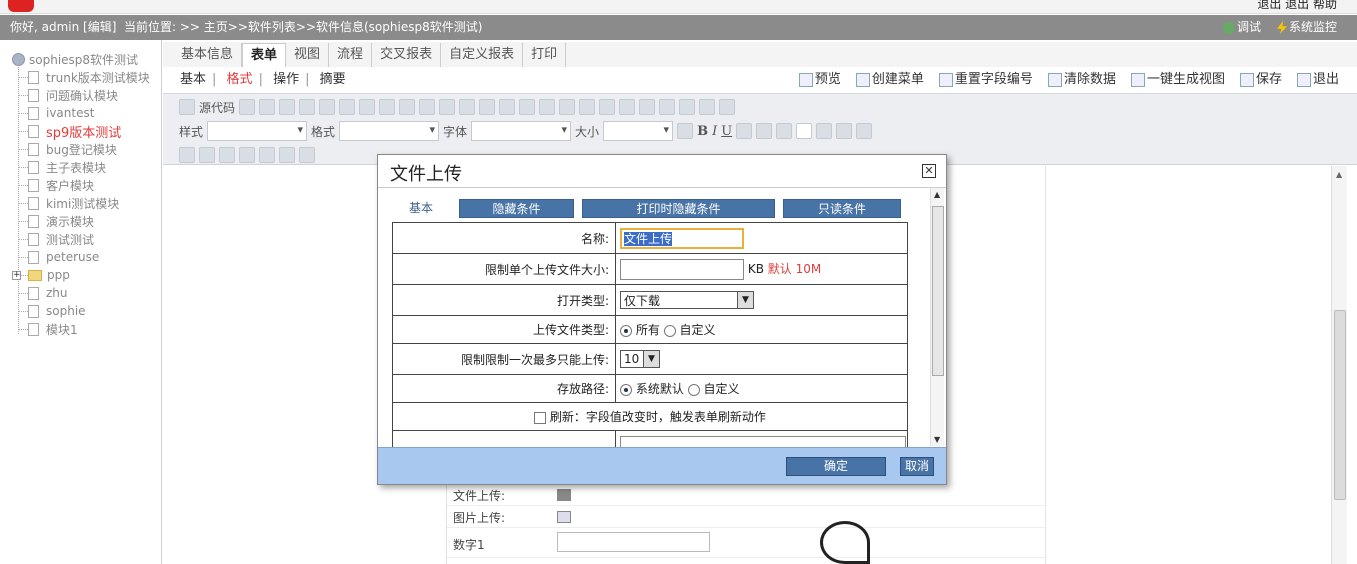 The height and width of the screenshot is (564, 1357). What do you see at coordinates (58, 257) in the screenshot?
I see `tree-item: peteruse` at bounding box center [58, 257].